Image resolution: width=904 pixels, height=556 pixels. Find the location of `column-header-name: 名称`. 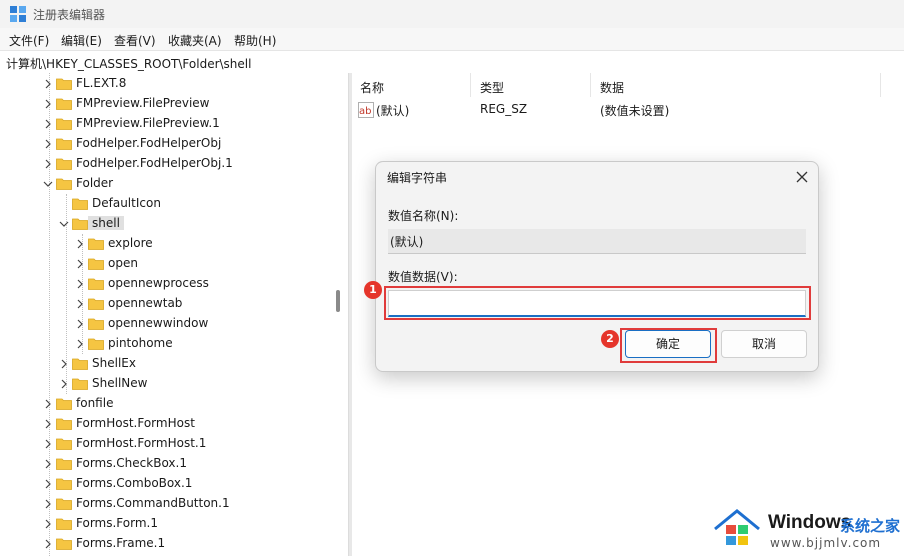

column-header-name: 名称 is located at coordinates (372, 87).